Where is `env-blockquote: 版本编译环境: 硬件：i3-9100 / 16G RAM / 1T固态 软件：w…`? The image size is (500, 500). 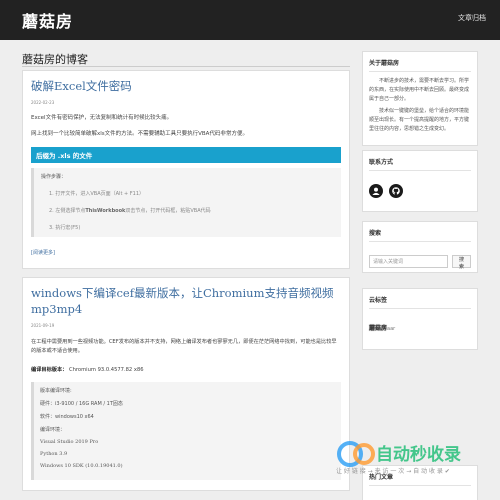
env-blockquote: 版本编译环境: 硬件：i3-9100 / 16G RAM / 1T固态 软件：w… is located at coordinates (186, 430).